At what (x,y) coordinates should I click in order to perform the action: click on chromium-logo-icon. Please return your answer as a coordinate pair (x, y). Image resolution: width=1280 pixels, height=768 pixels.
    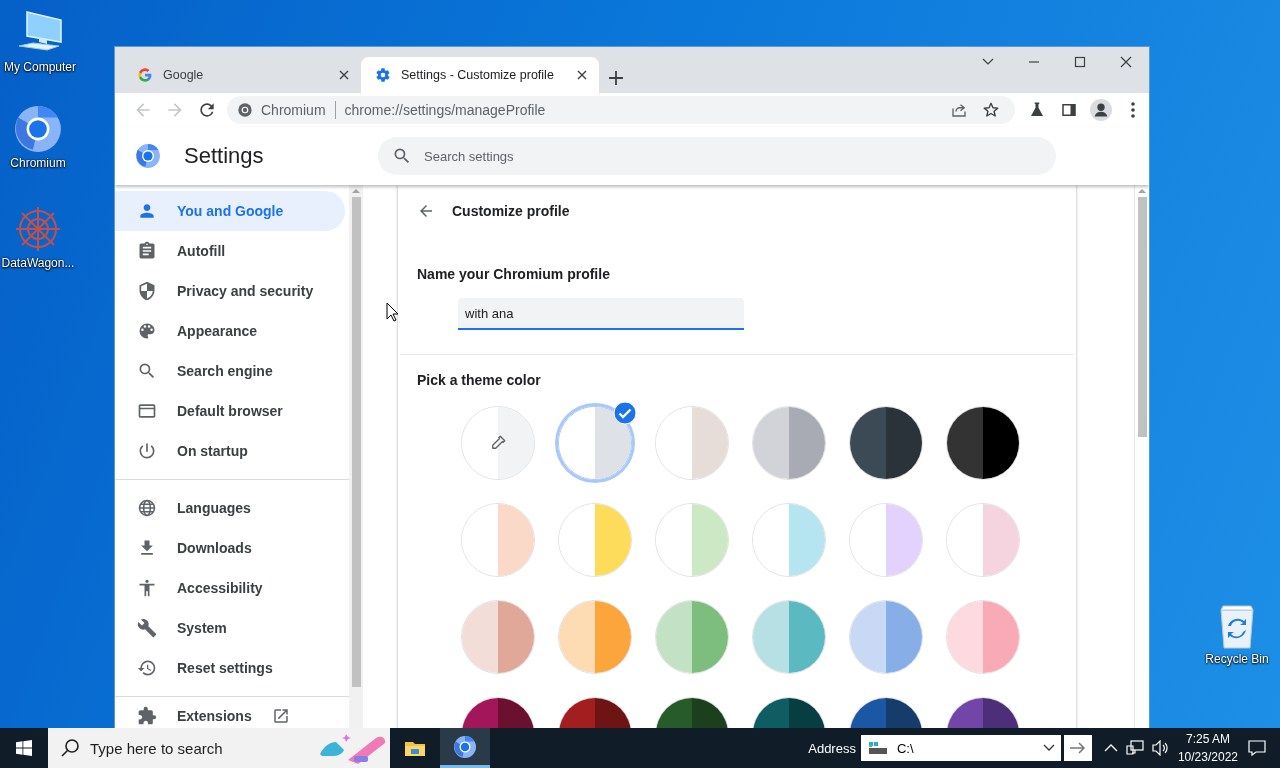
    Looking at the image, I should click on (148, 156).